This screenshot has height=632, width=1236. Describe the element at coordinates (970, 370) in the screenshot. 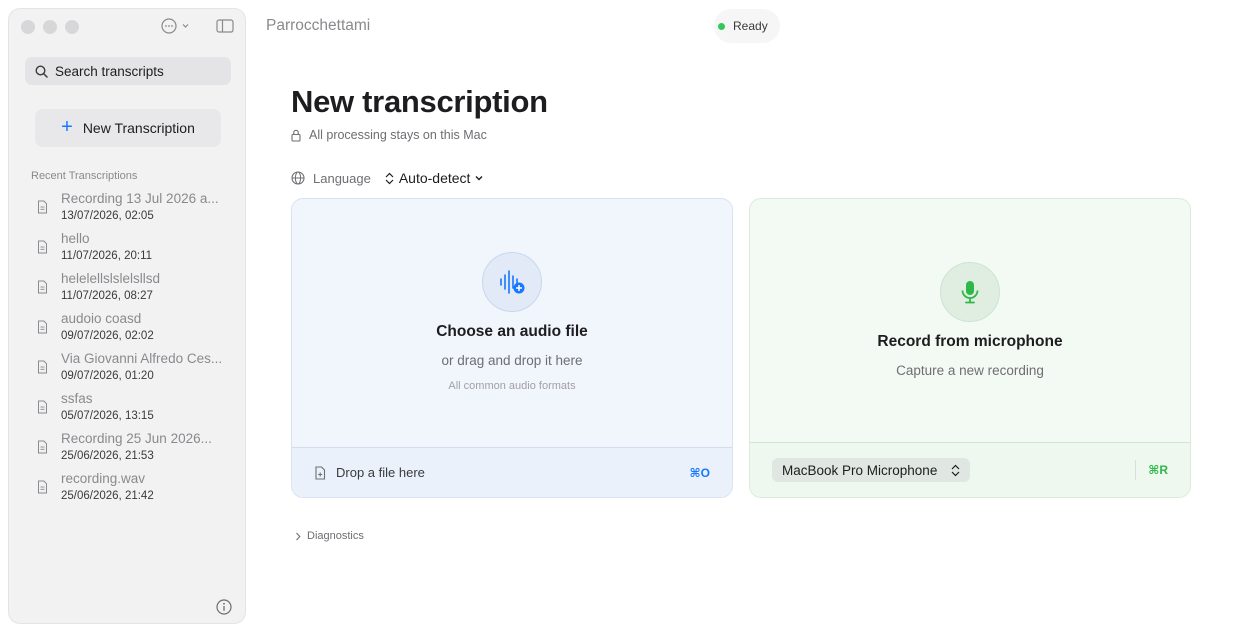

I see `record-mic-subtitle: Capture a new recording` at that location.